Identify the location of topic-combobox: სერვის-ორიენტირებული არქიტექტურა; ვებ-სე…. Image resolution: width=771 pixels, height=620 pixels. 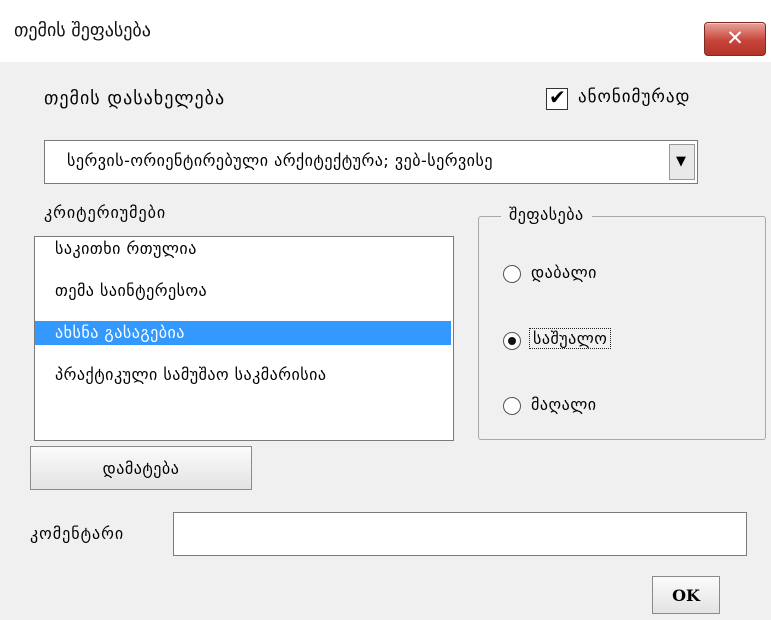
(371, 162).